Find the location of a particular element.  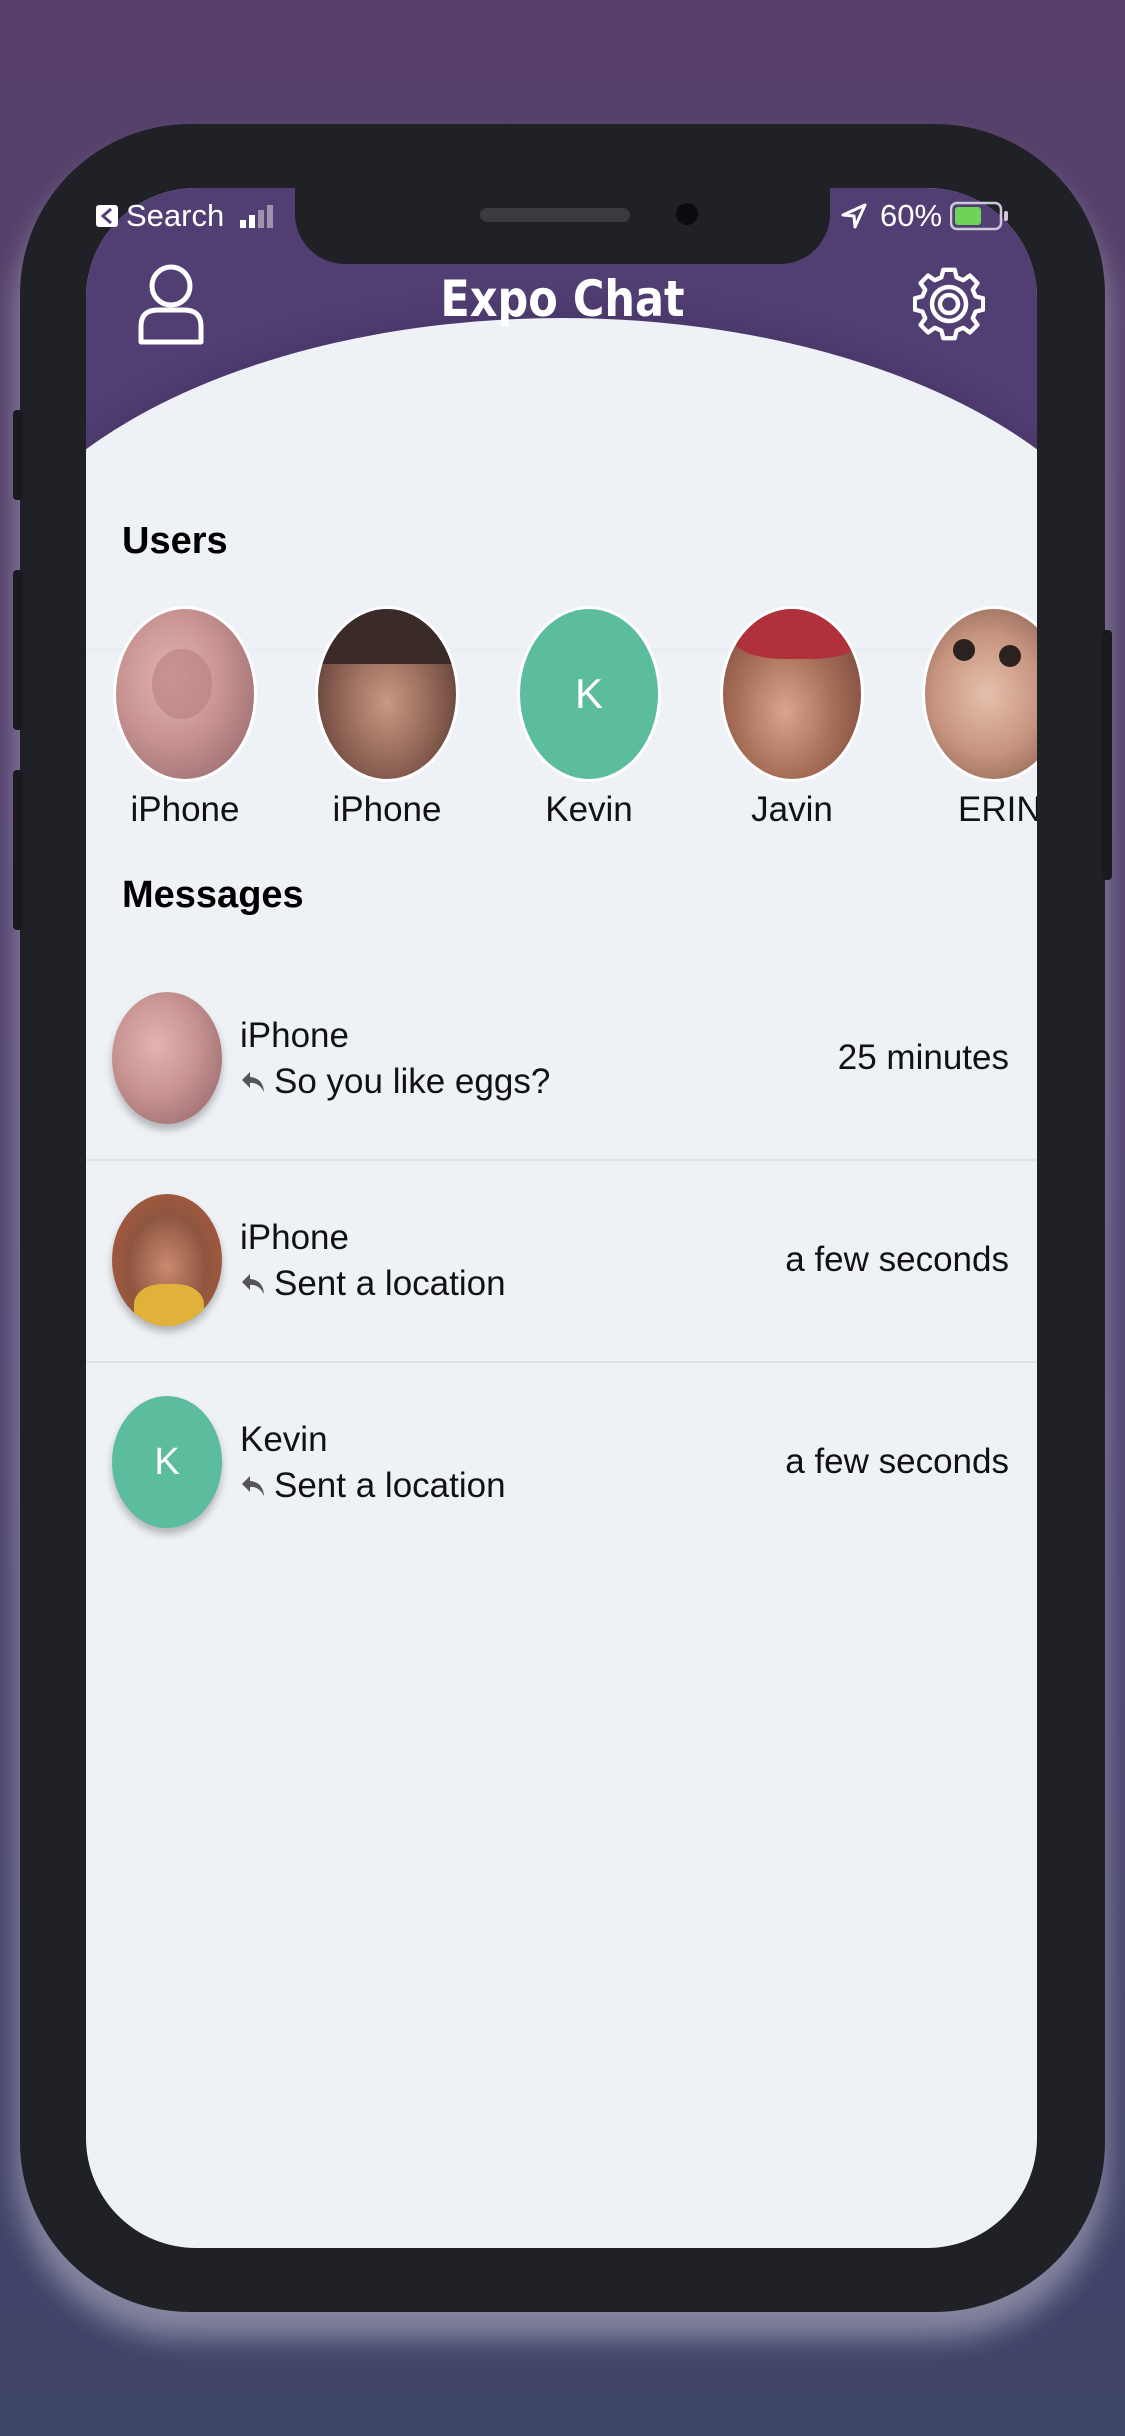

user-item: K Kevin is located at coordinates (589, 718).